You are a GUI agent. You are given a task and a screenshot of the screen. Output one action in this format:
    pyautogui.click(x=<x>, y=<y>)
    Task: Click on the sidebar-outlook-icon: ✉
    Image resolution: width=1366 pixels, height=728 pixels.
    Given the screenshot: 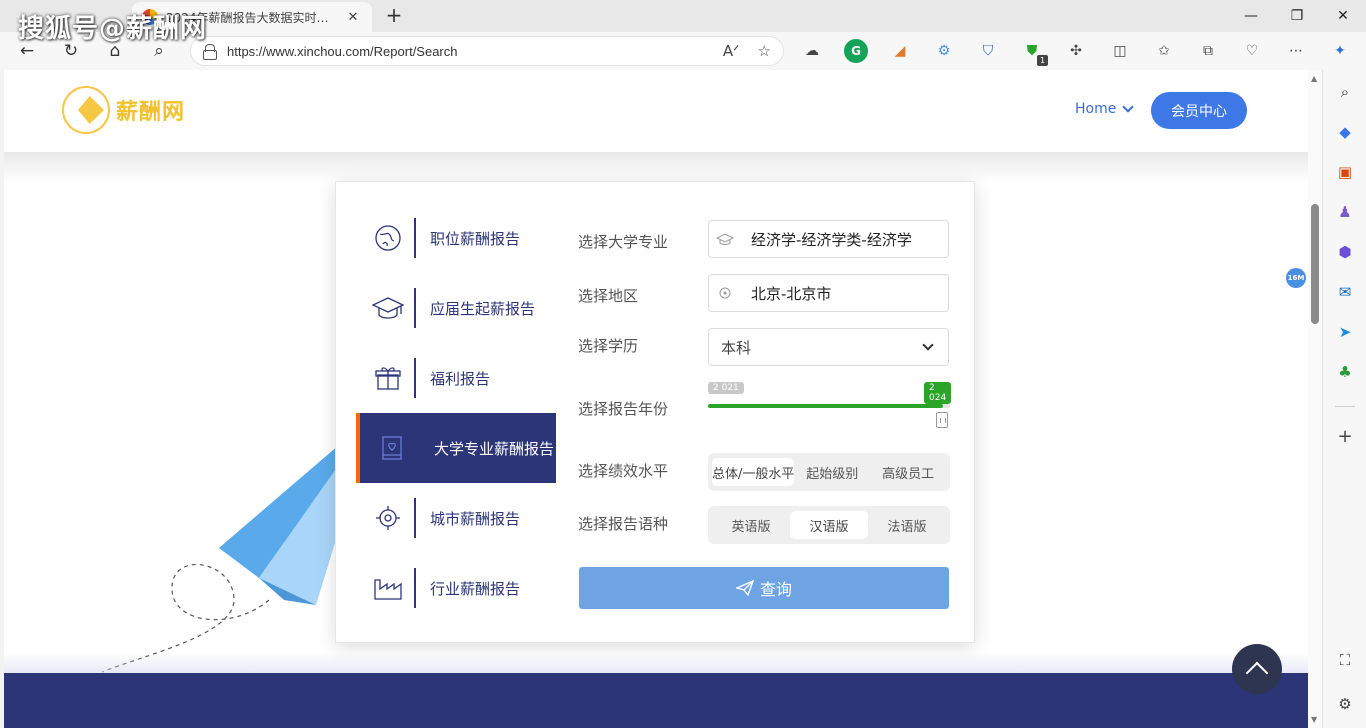 What is the action you would take?
    pyautogui.click(x=1345, y=292)
    